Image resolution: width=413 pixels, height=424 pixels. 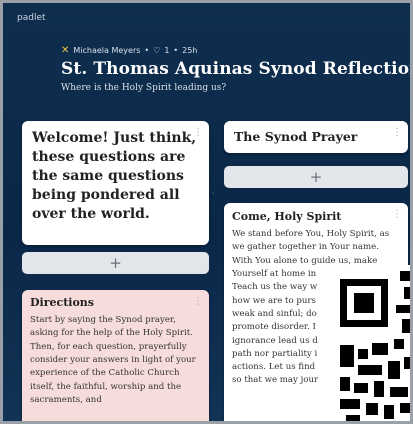 What do you see at coordinates (311, 234) in the screenshot?
I see `prayer-line: We stand before You, Holy Spirit, as` at bounding box center [311, 234].